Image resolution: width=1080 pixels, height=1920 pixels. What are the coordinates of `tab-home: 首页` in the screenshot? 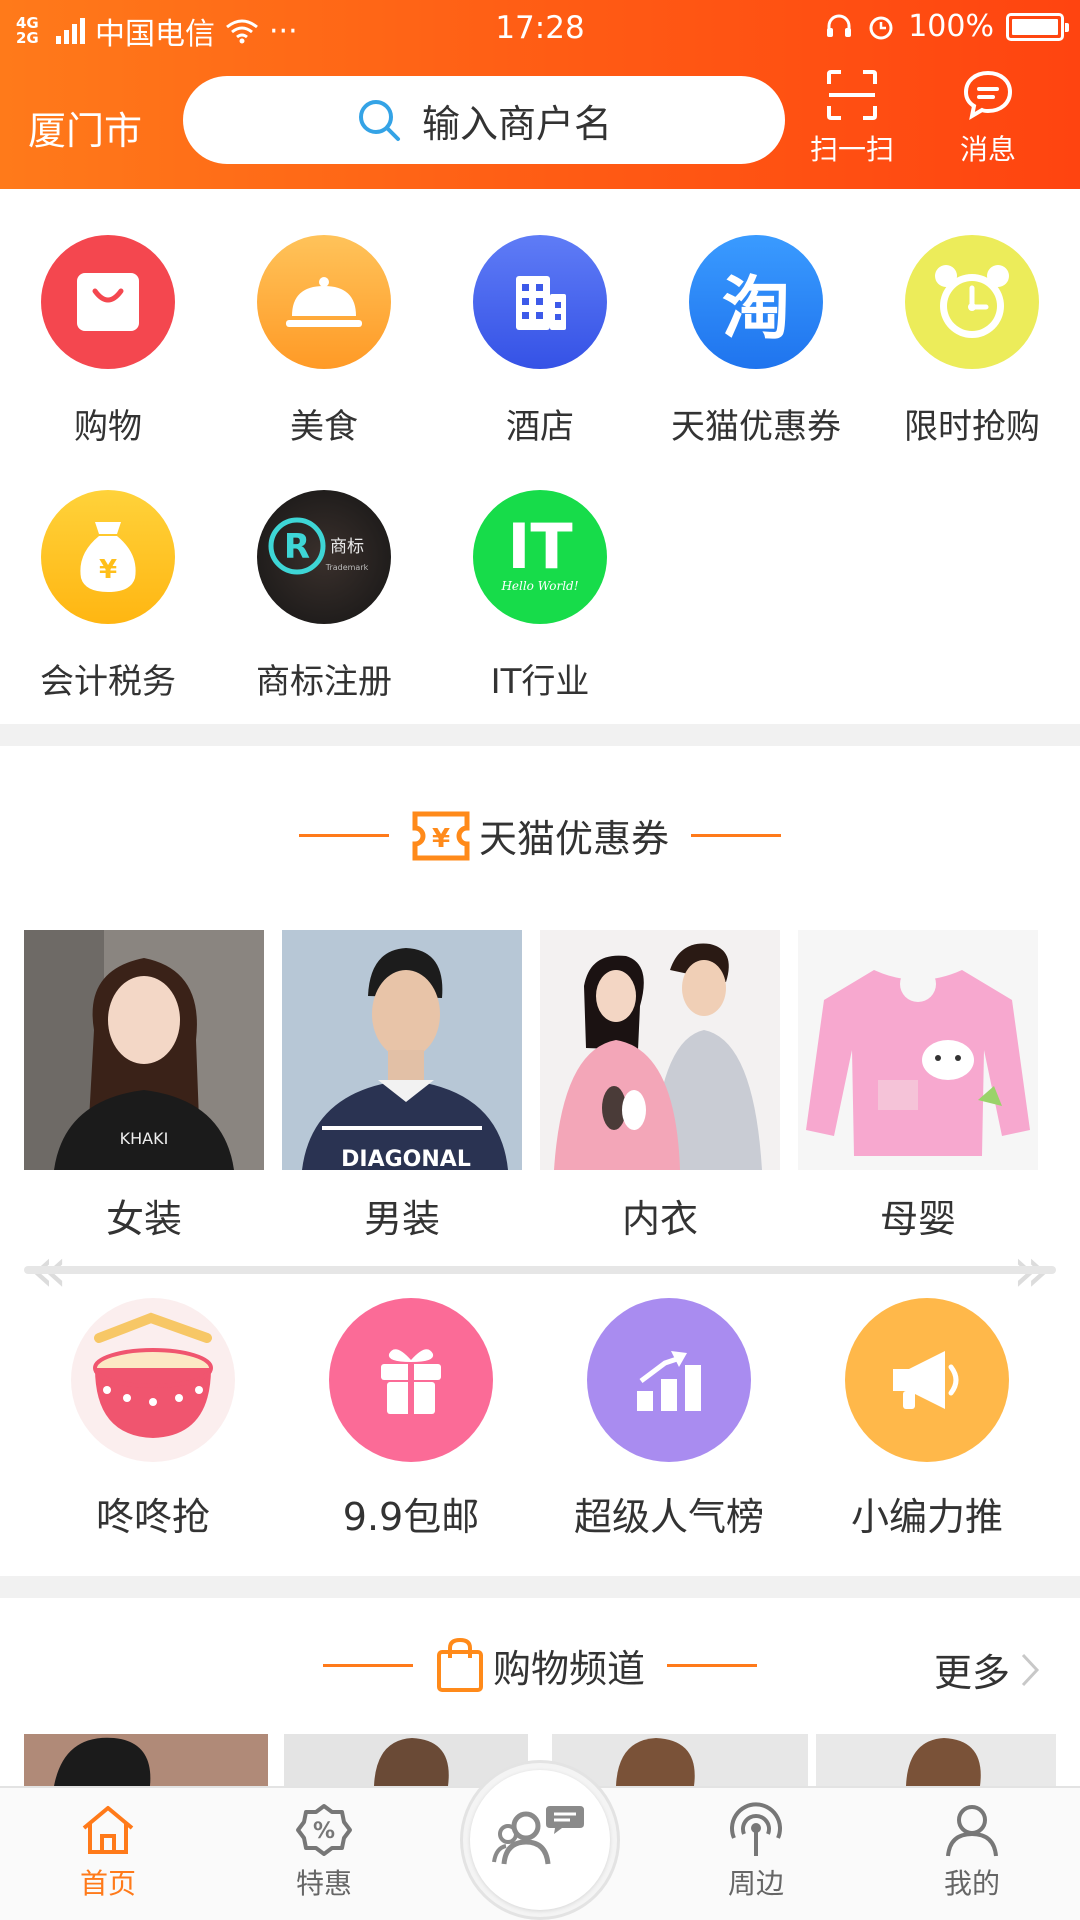 It's located at (108, 1852).